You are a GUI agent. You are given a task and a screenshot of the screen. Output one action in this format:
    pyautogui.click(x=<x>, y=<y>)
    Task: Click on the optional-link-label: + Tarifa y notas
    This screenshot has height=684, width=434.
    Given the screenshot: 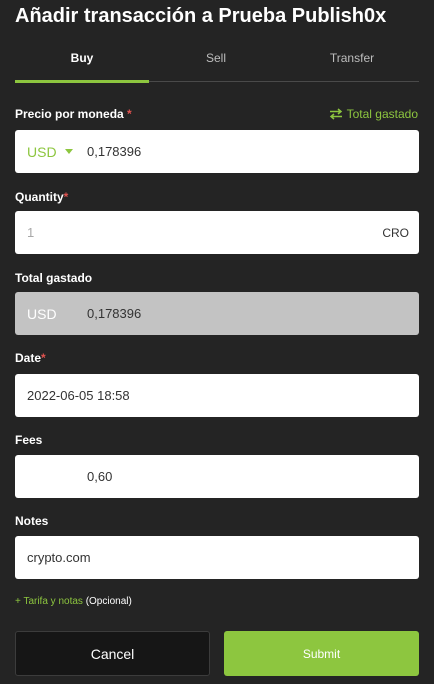 What is the action you would take?
    pyautogui.click(x=49, y=601)
    